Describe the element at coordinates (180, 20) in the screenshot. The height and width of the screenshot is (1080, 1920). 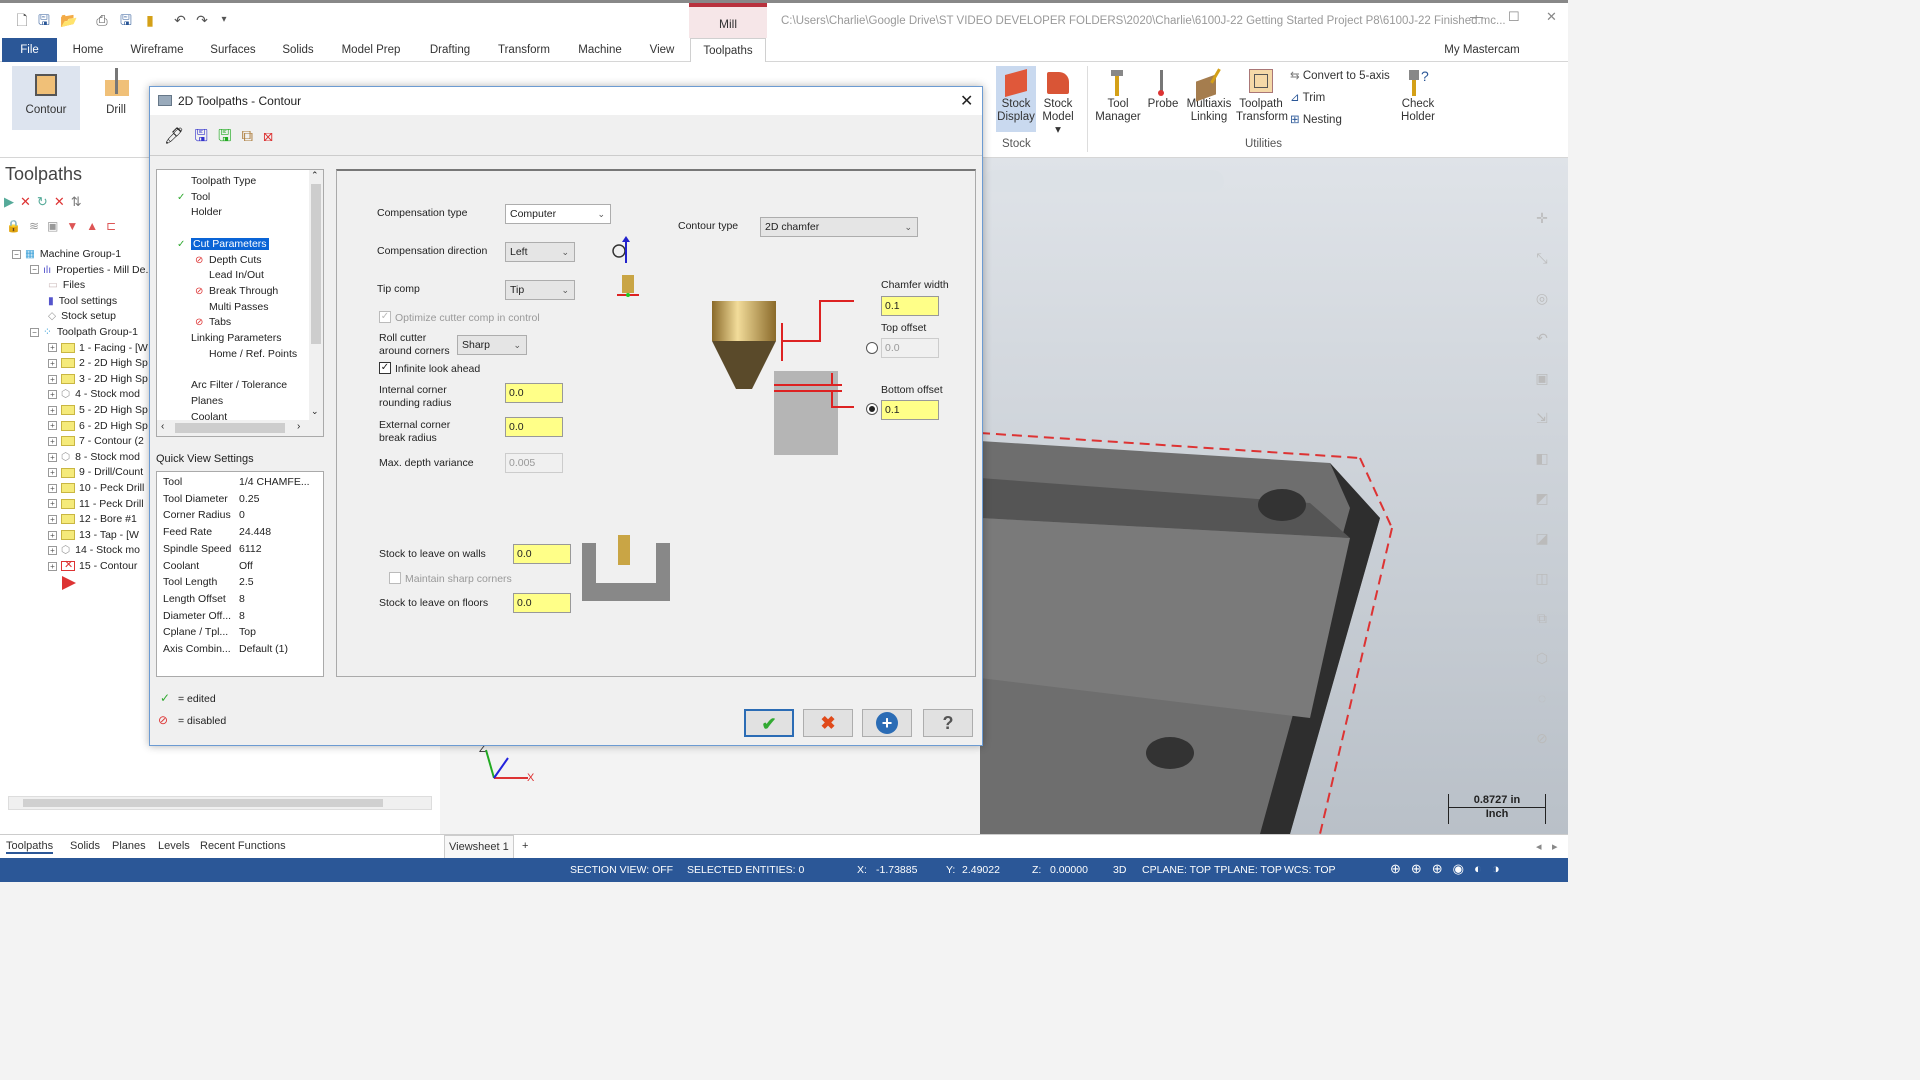
I see `undo-icon: ↶` at that location.